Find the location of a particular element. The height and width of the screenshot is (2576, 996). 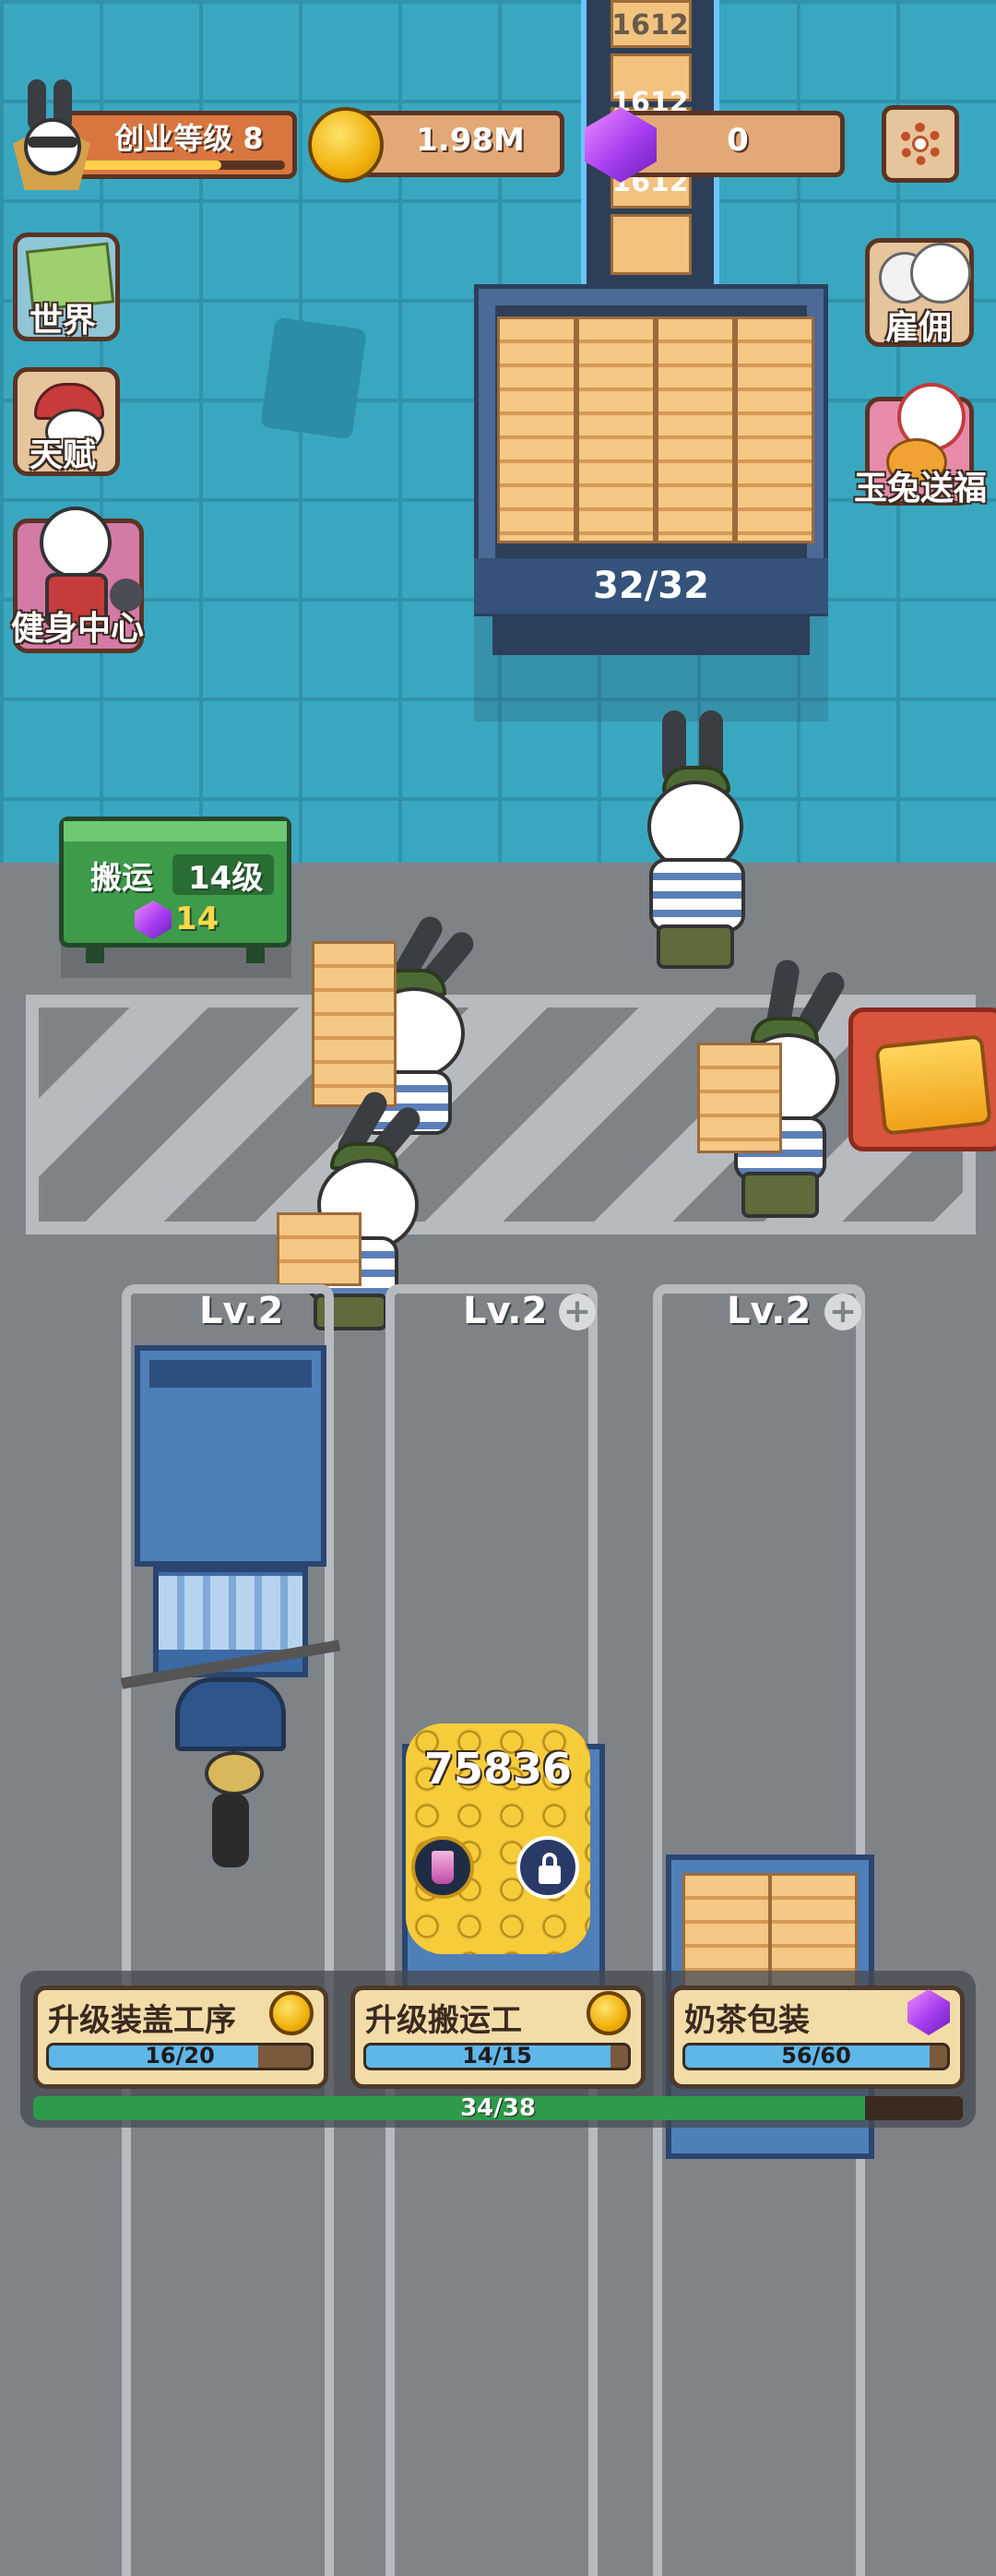

coin-pile-amount: 75836 is located at coordinates (498, 1769).